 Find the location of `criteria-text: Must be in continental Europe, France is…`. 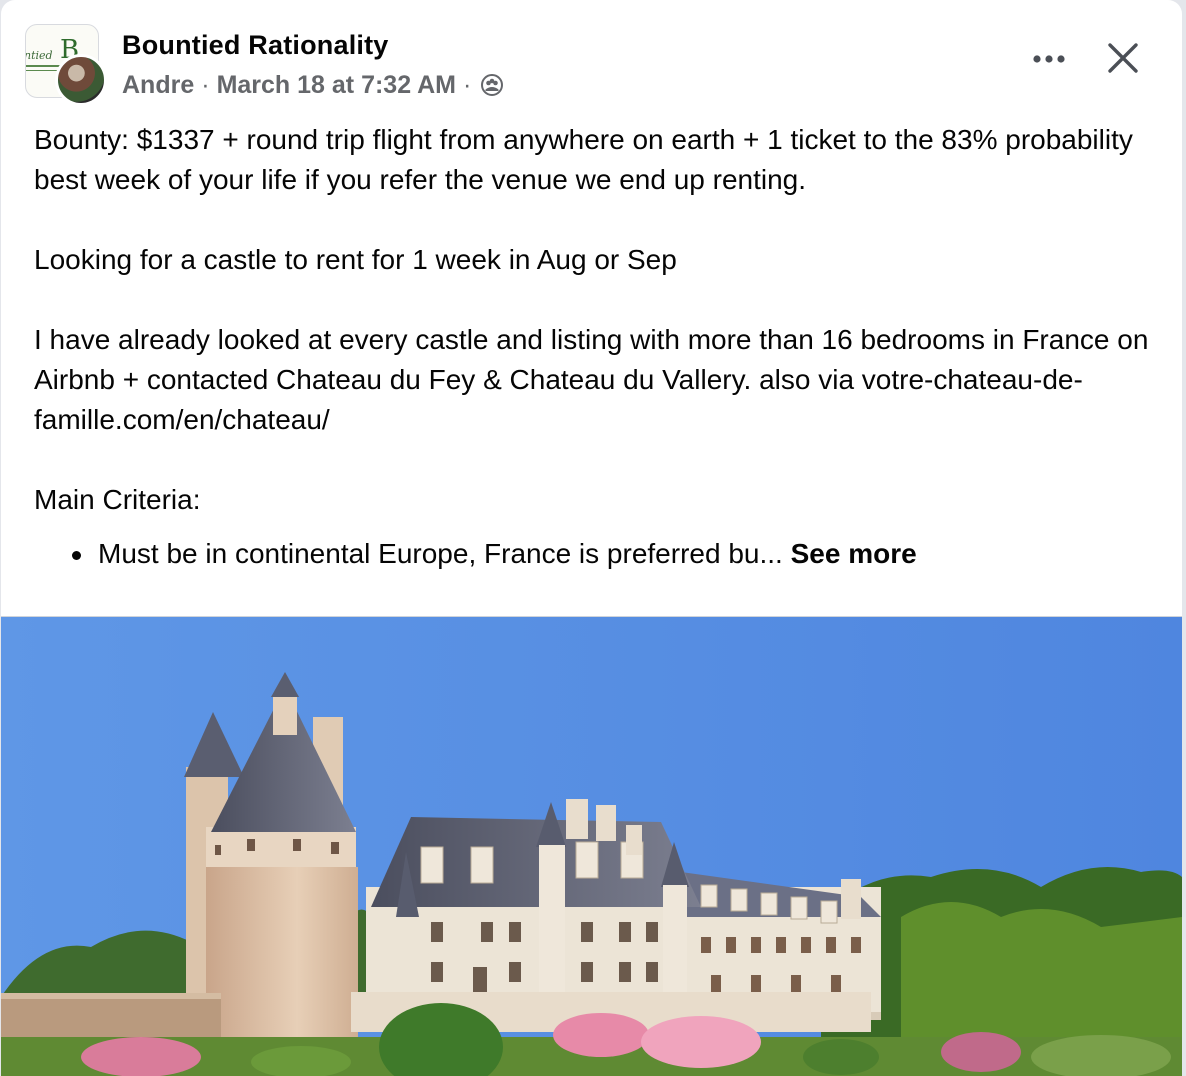

criteria-text: Must be in continental Europe, France is… is located at coordinates (444, 553).